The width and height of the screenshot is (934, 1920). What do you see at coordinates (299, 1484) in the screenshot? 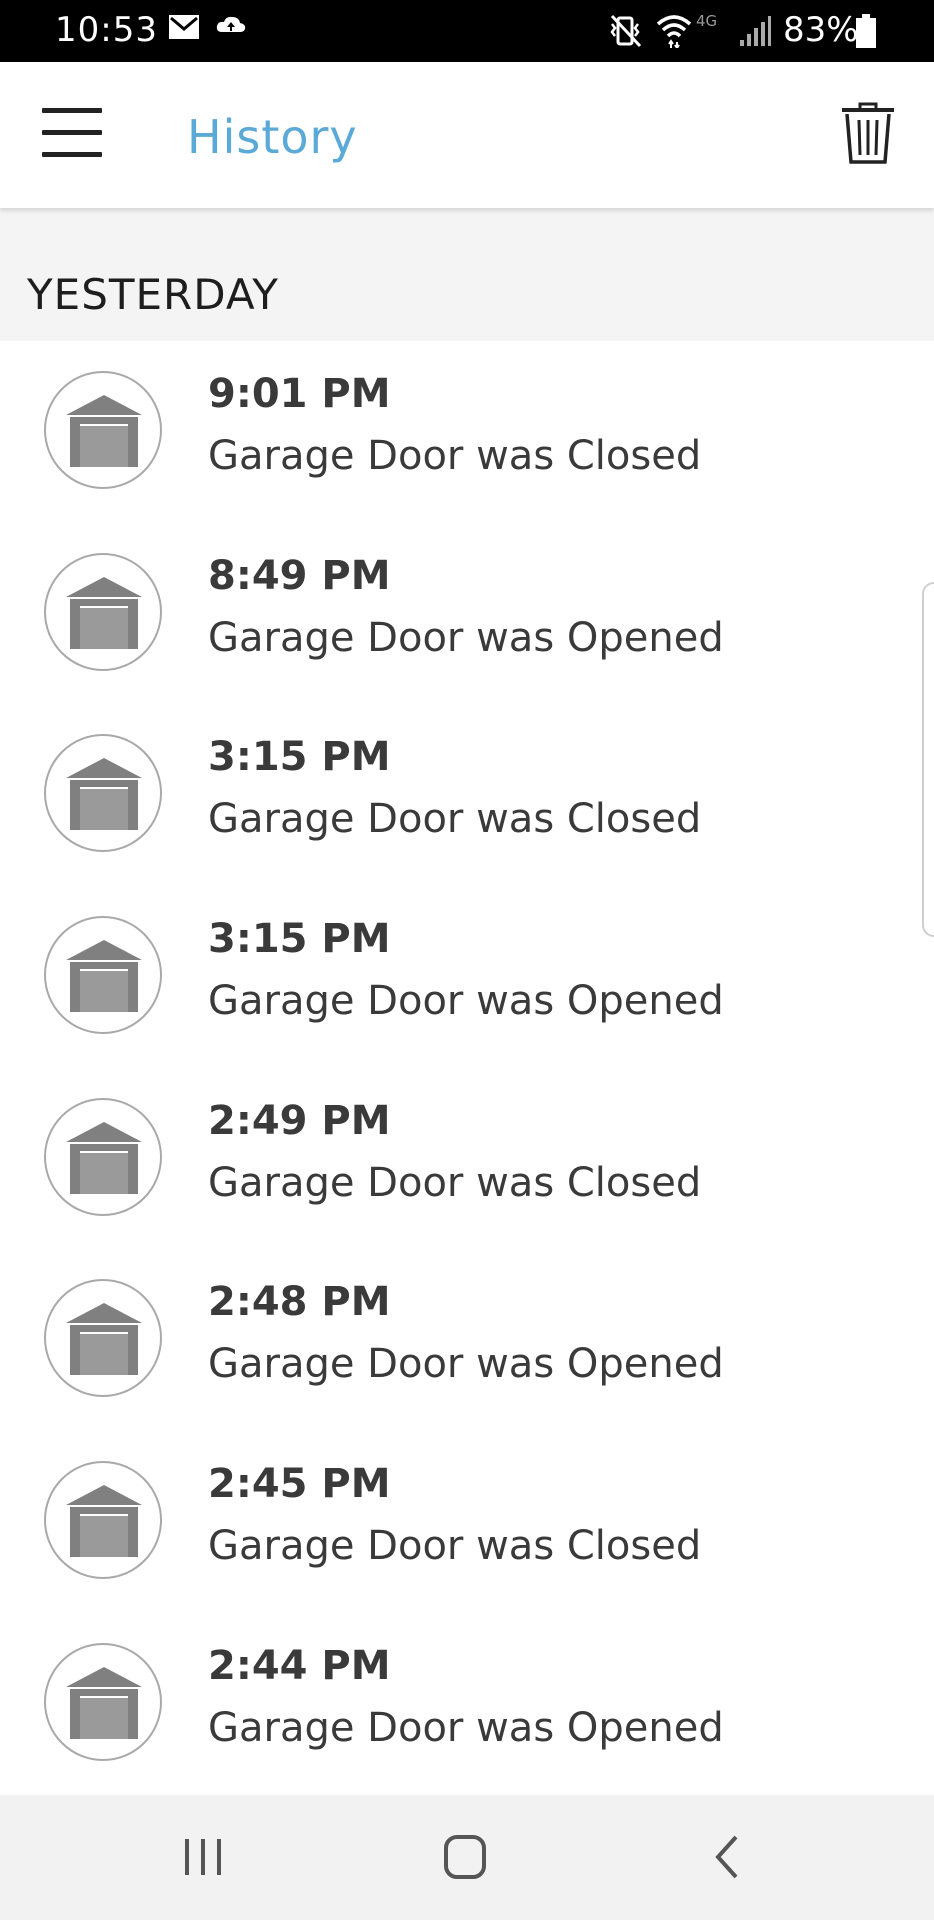
I see `event-time: 2:45 PM` at bounding box center [299, 1484].